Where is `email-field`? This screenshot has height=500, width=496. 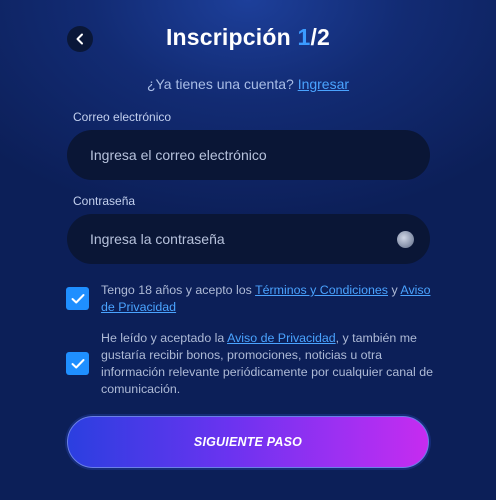
email-field is located at coordinates (248, 155).